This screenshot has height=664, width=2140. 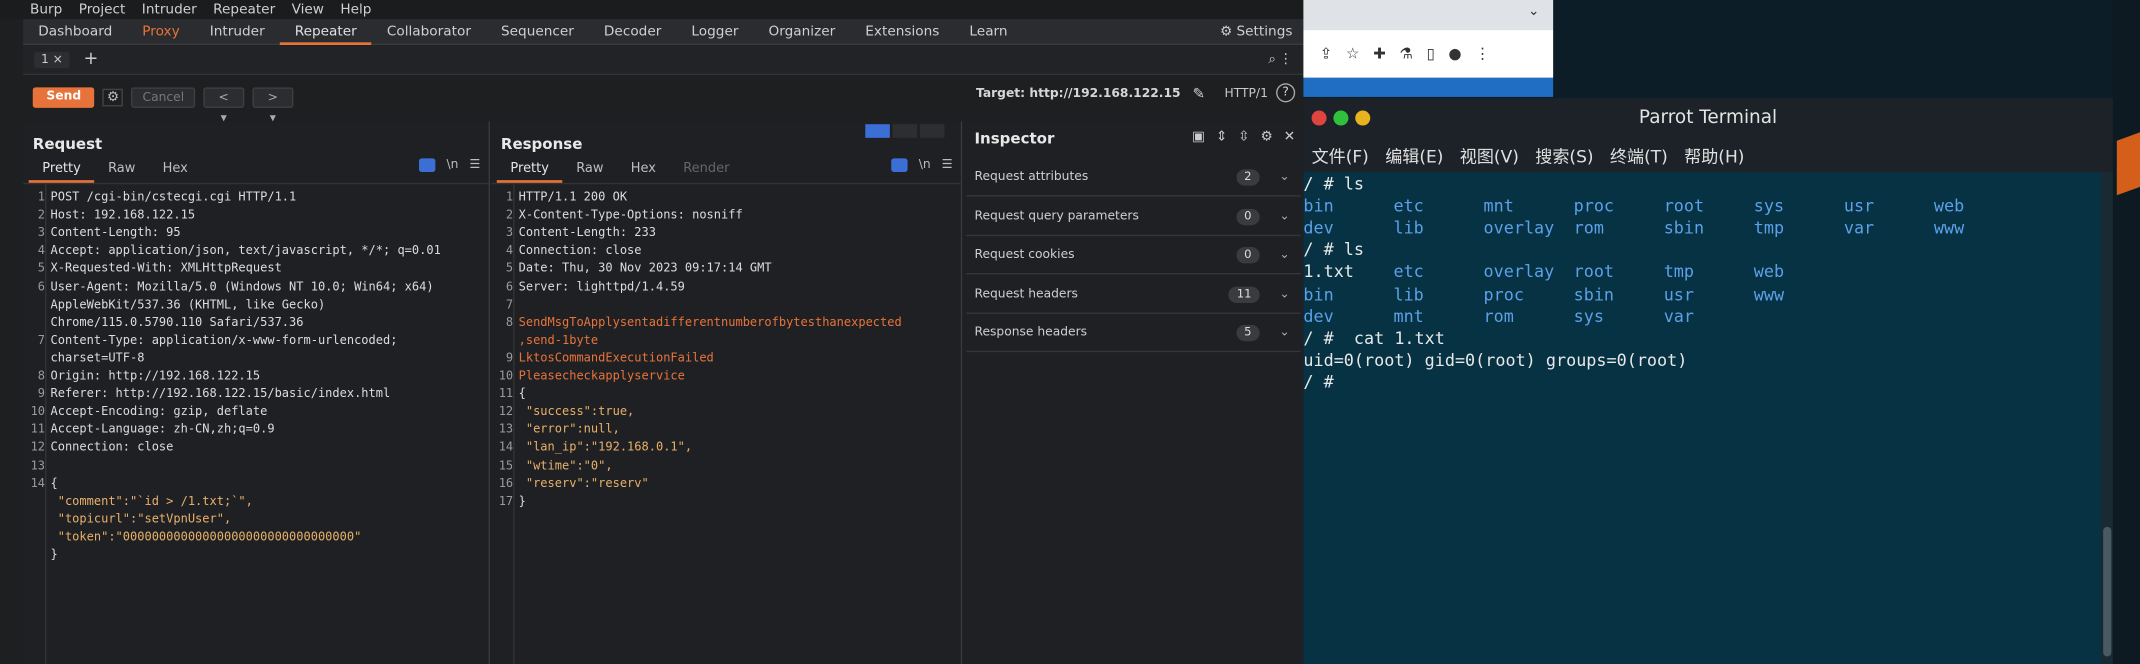 I want to click on menu-item-burp: Burp, so click(x=46, y=9).